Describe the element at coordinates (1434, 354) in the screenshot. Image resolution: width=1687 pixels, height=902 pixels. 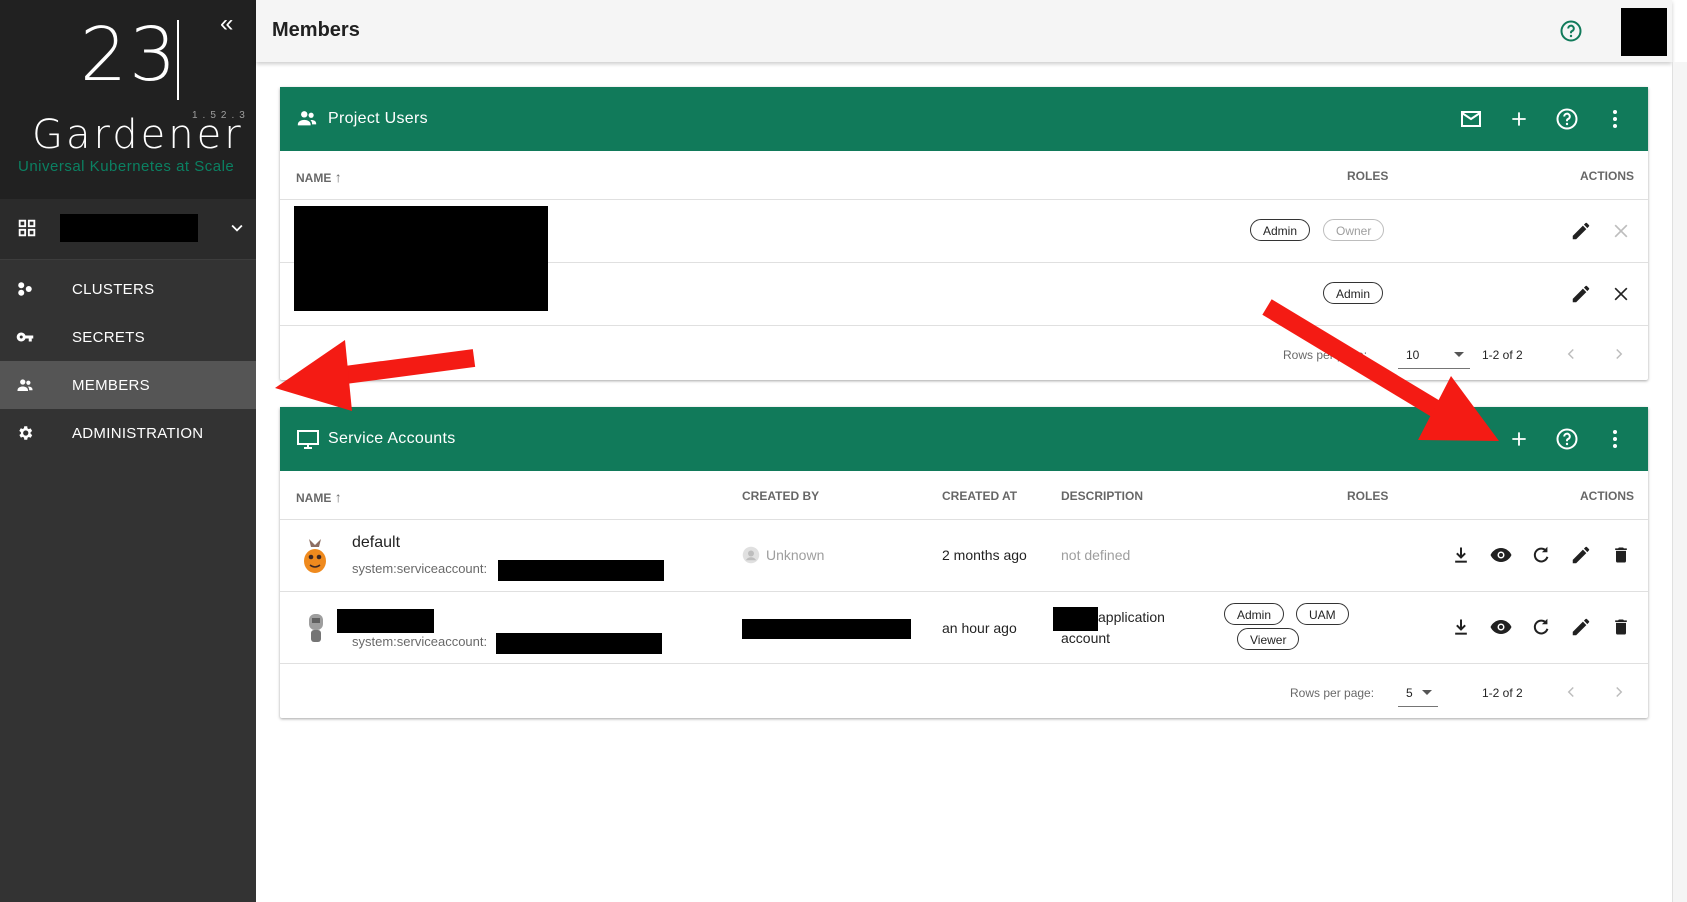
I see `rows-per-page-select: 10` at that location.